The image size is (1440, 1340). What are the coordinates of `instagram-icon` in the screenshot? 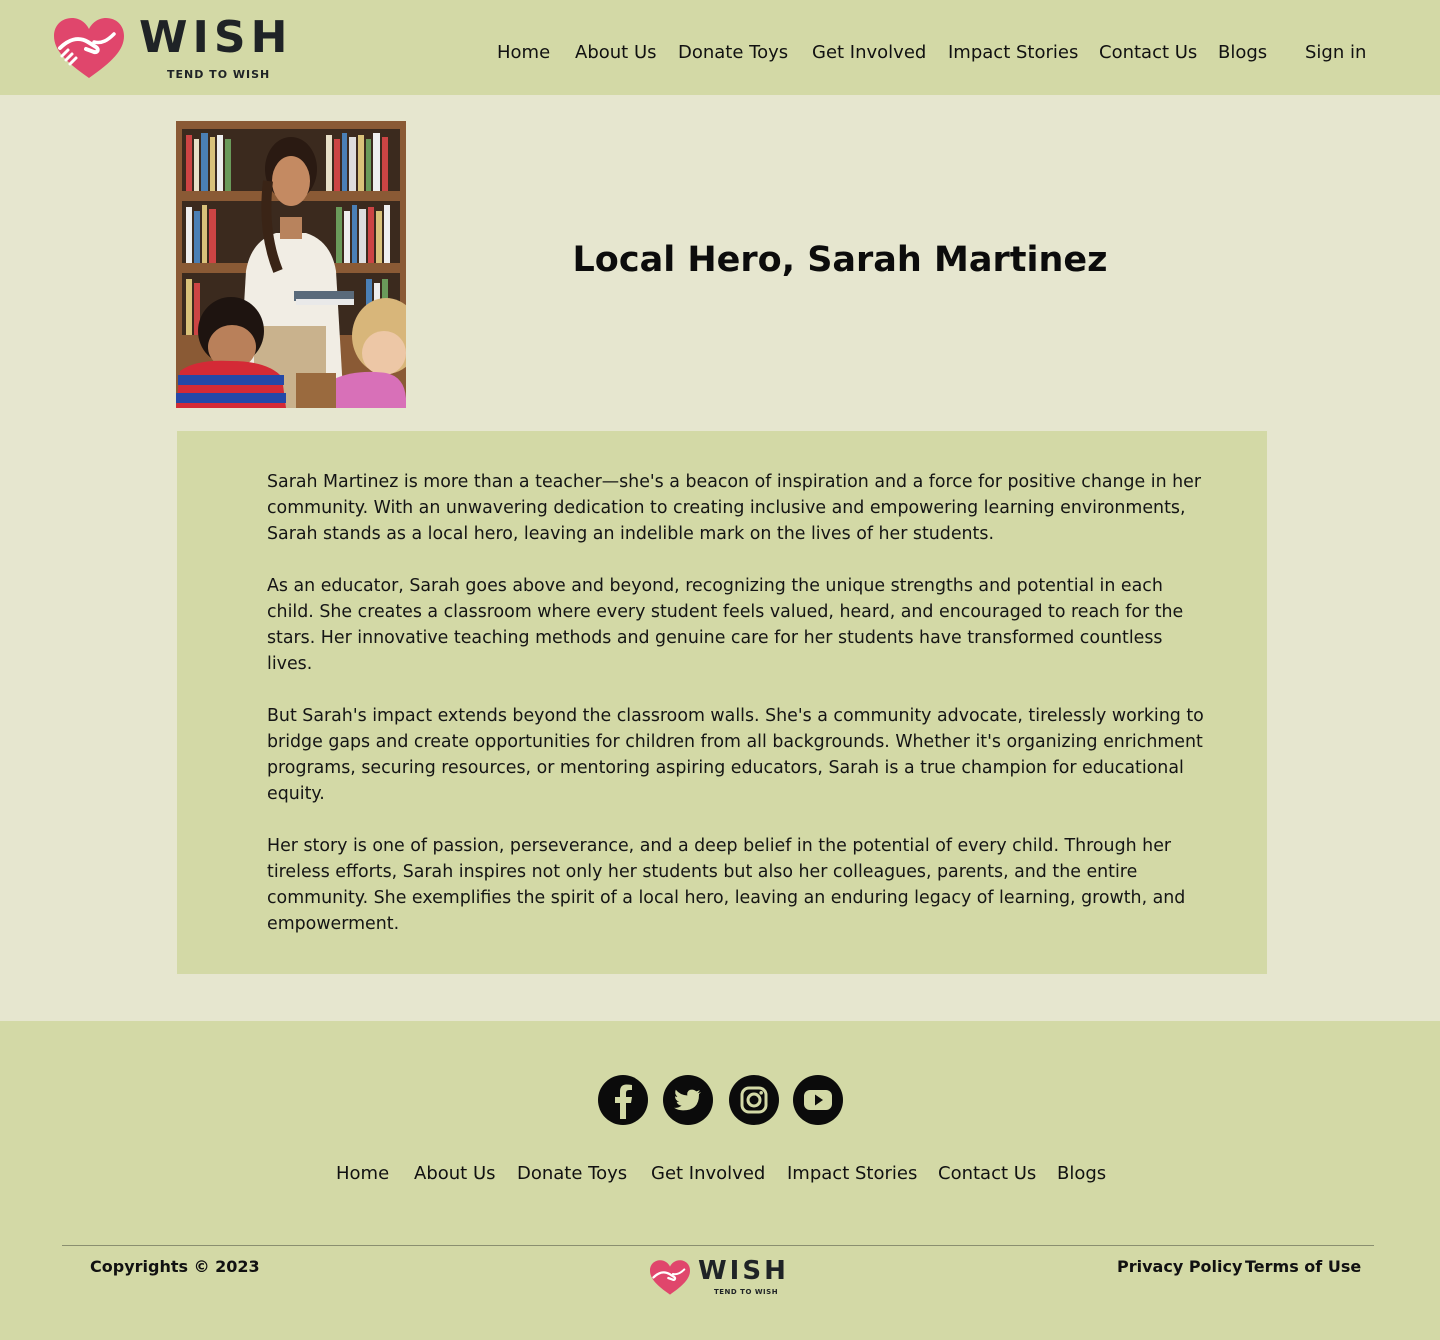 It's located at (754, 1100).